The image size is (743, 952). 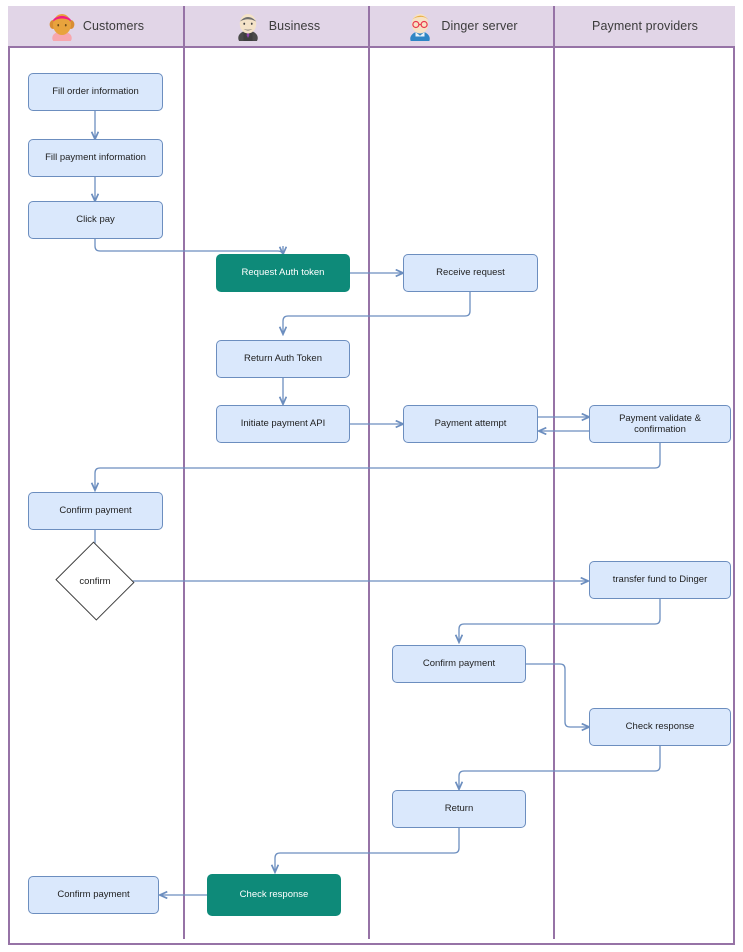 I want to click on node-label: Fill payment information, so click(x=95, y=158).